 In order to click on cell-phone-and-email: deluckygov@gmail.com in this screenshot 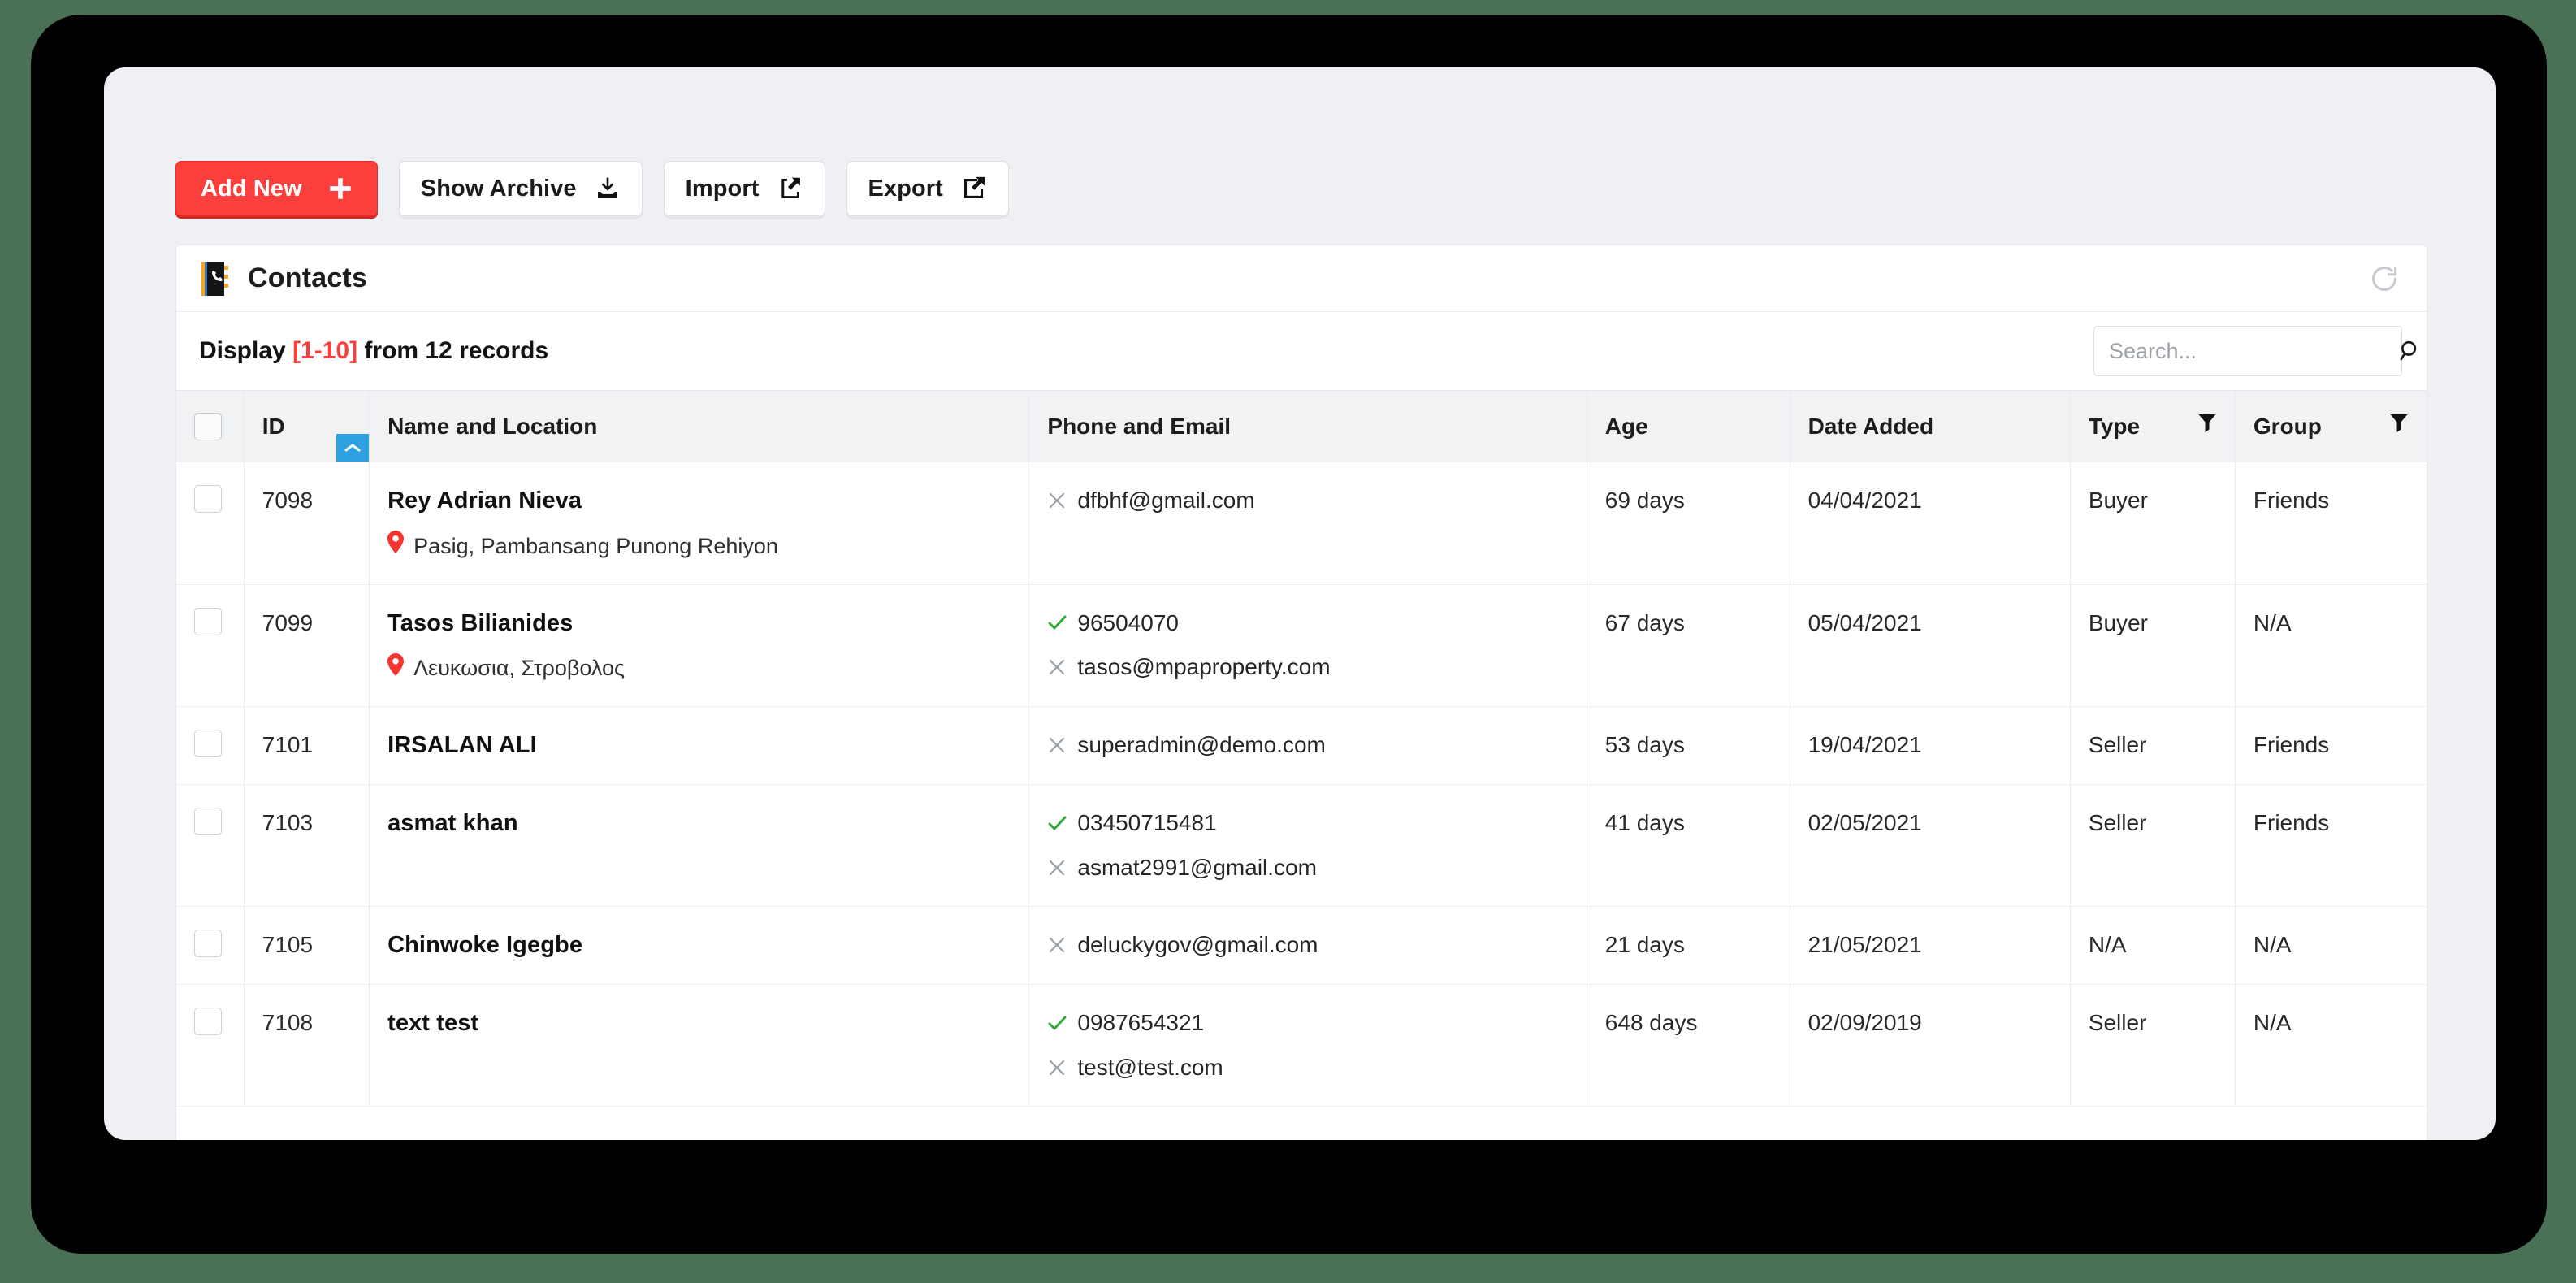, I will do `click(1307, 946)`.